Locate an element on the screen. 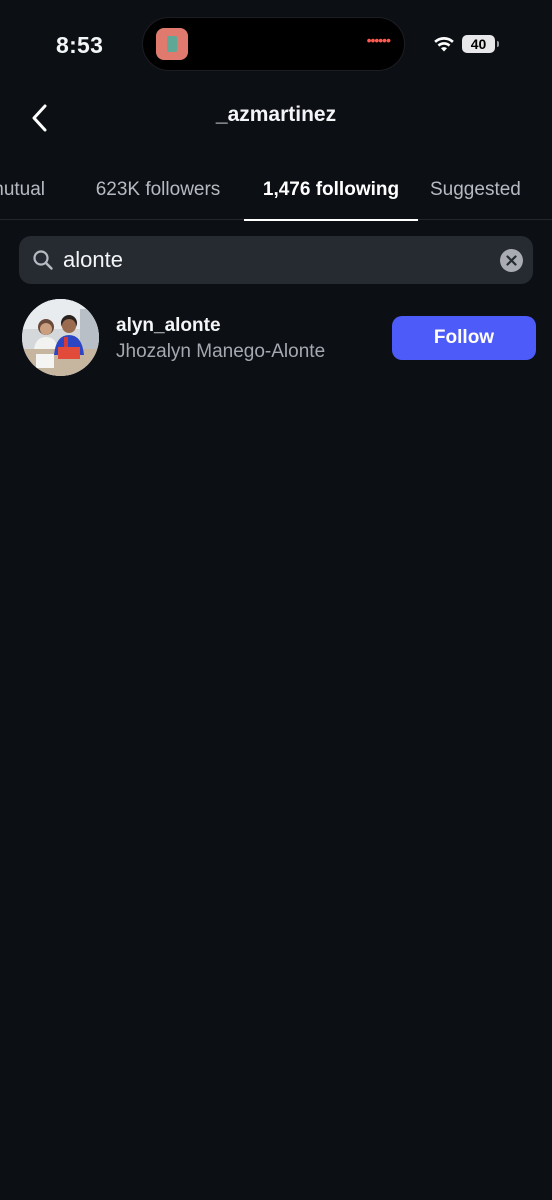 The width and height of the screenshot is (552, 1200). username: alyn_alonte is located at coordinates (168, 326).